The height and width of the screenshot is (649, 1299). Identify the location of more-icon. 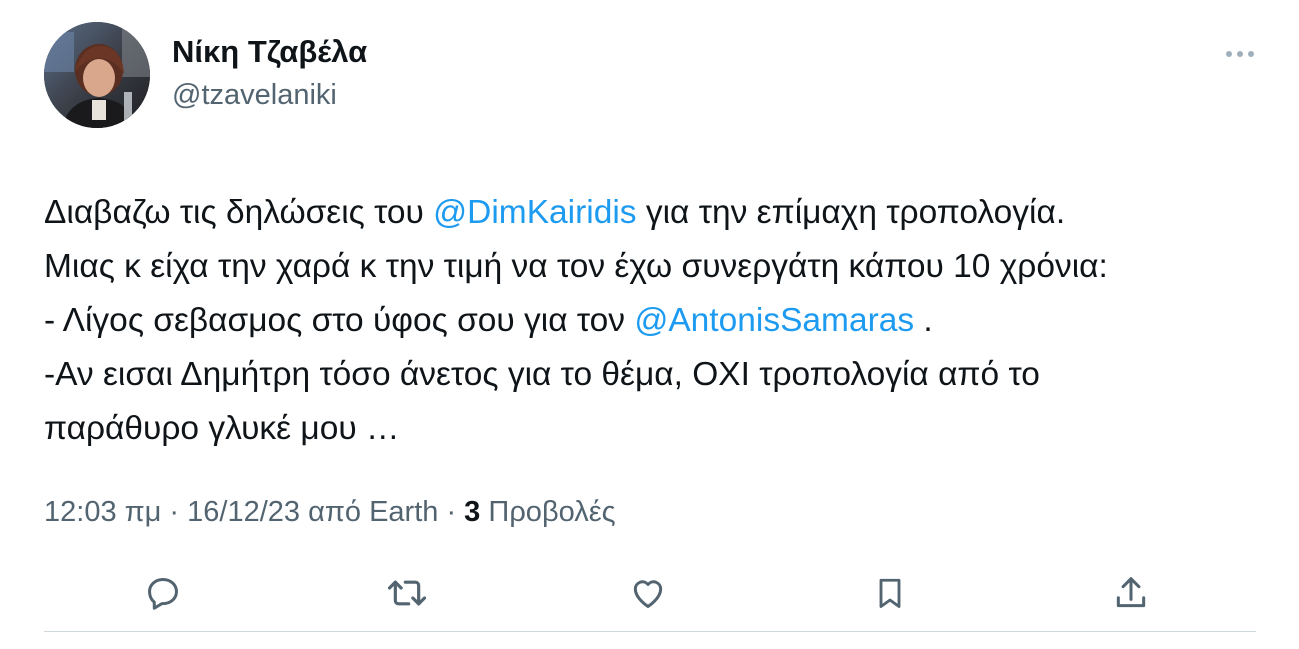
(1240, 54).